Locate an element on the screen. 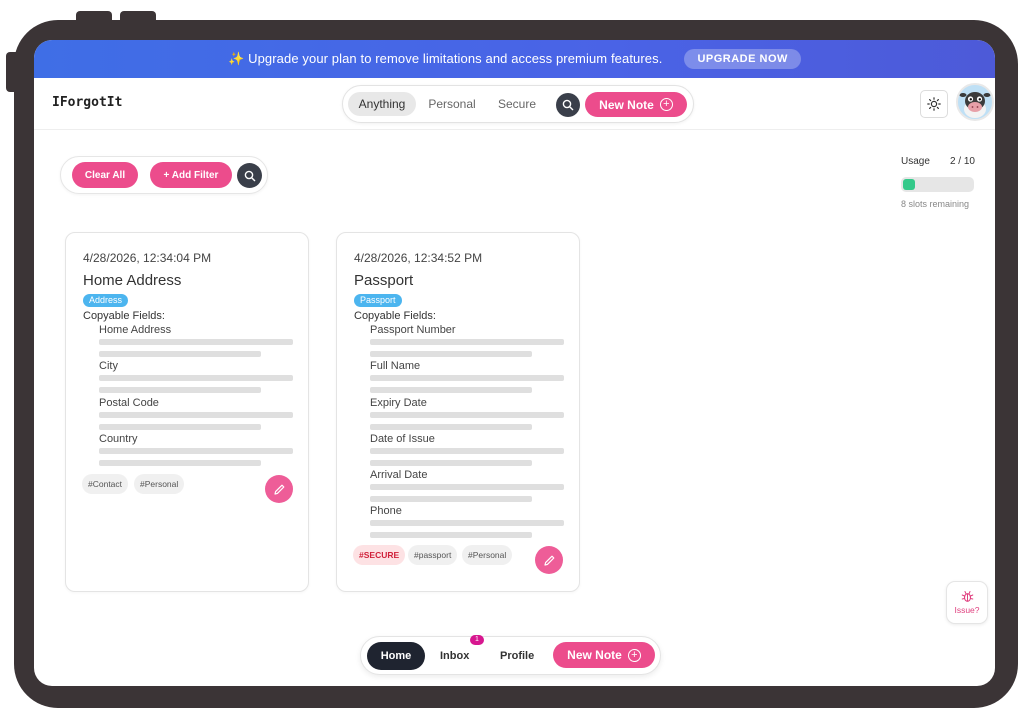 This screenshot has width=1024, height=719. usage-meter: Usage 2 / 10 8 slots remaining is located at coordinates (937, 184).